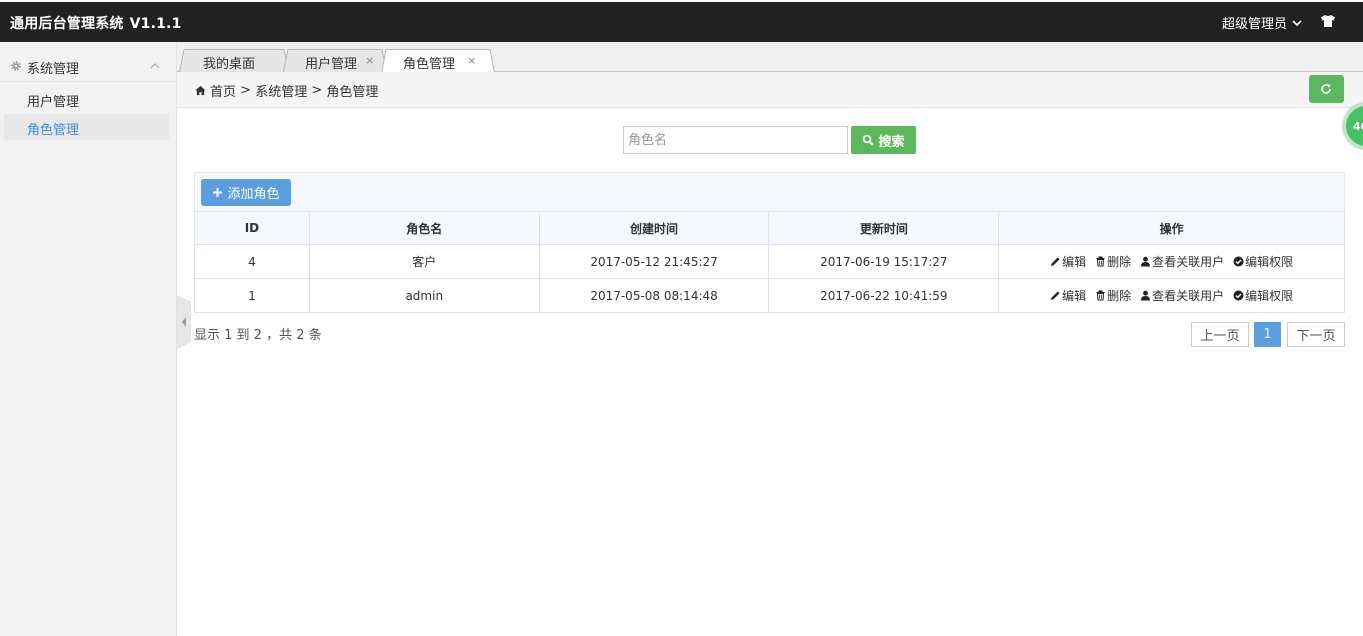 The image size is (1363, 636). Describe the element at coordinates (252, 261) in the screenshot. I see `cell-id: 4` at that location.